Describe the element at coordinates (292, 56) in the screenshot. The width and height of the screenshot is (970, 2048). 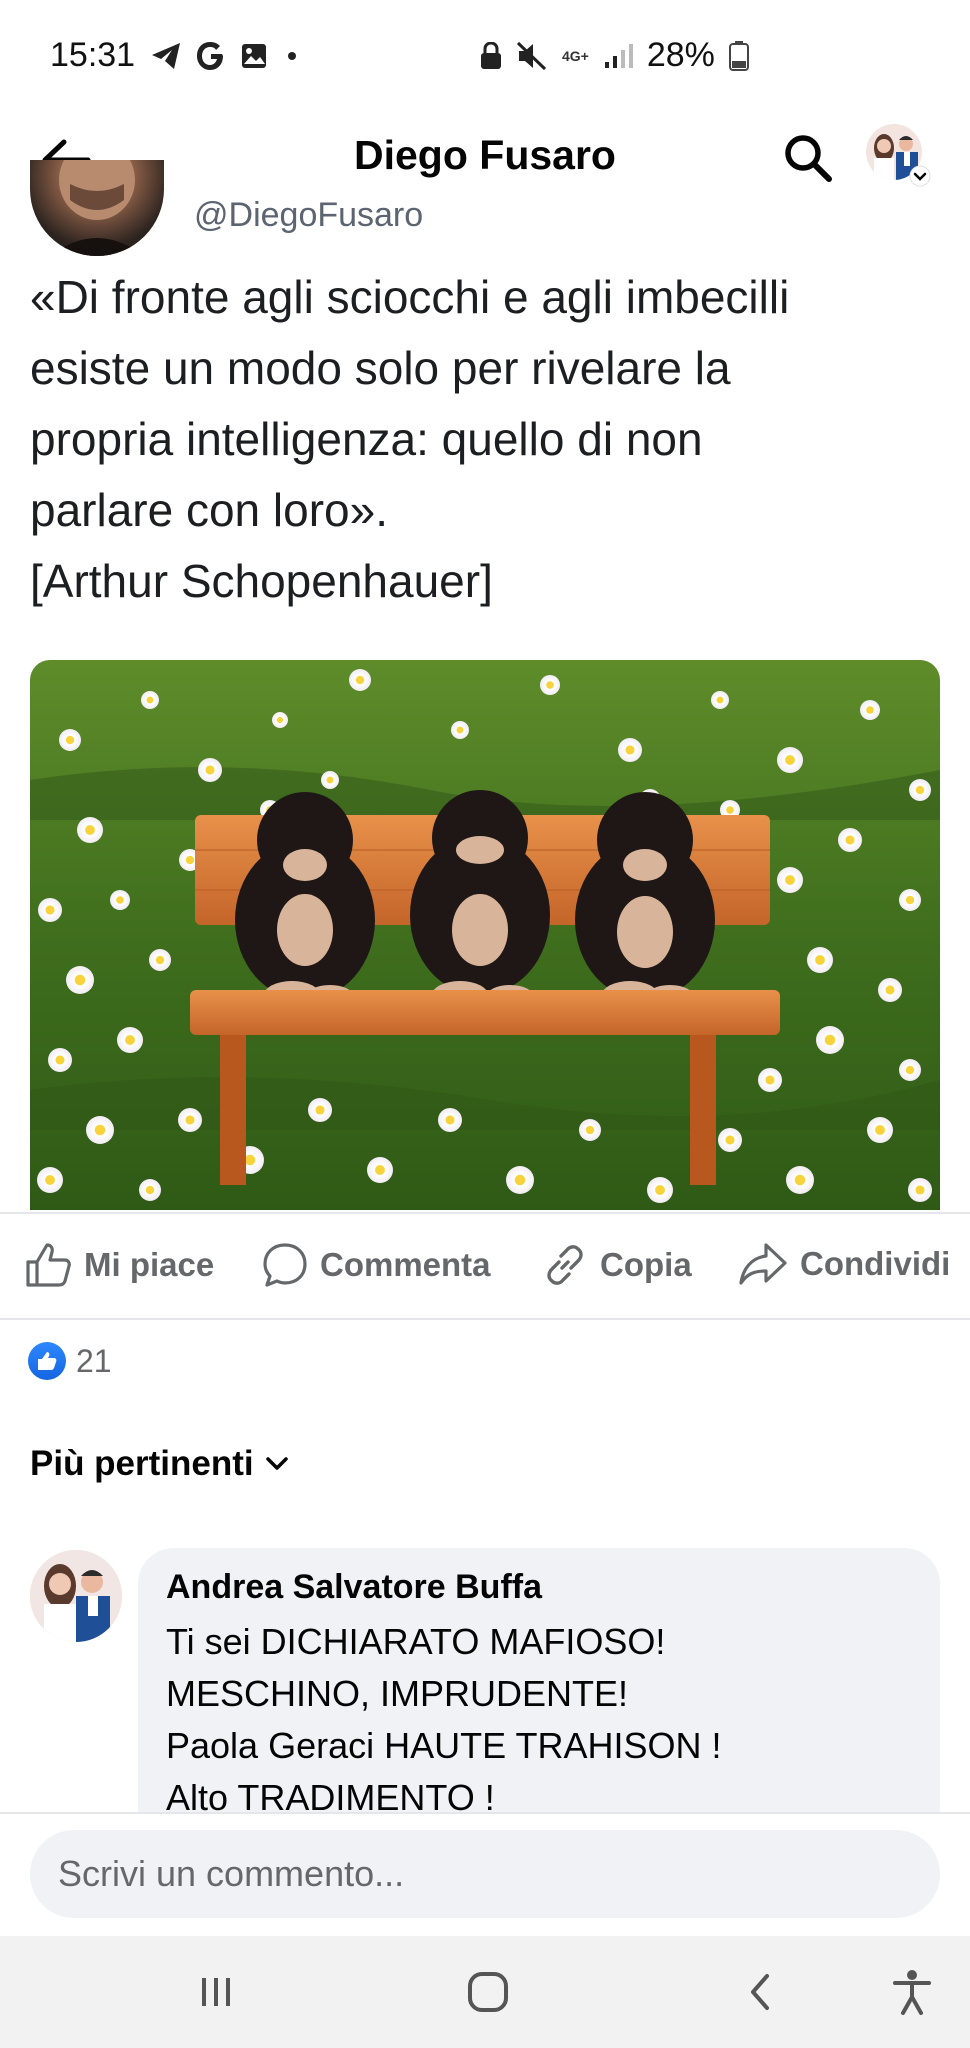
I see `dot-icon` at that location.